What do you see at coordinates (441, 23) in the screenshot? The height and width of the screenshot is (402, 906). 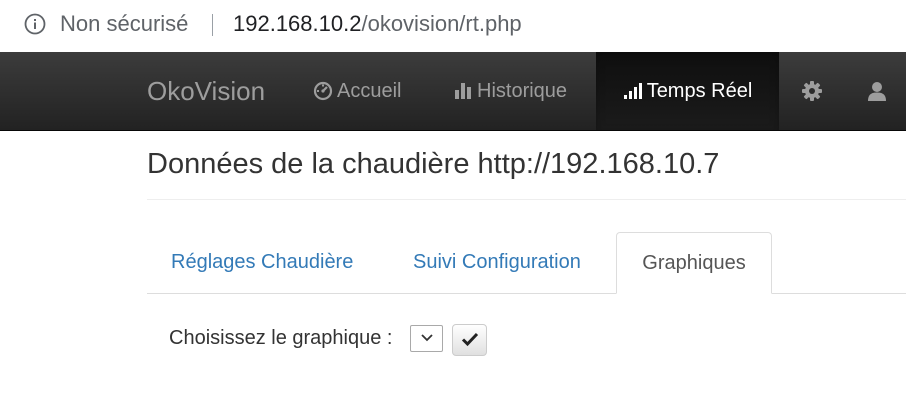 I see `url-path: /okovision/rt.php` at bounding box center [441, 23].